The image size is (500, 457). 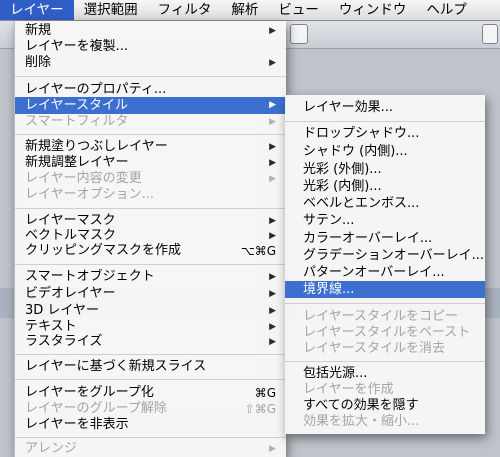 What do you see at coordinates (361, 405) in the screenshot?
I see `menu-item-label: すべての効果を隠す` at bounding box center [361, 405].